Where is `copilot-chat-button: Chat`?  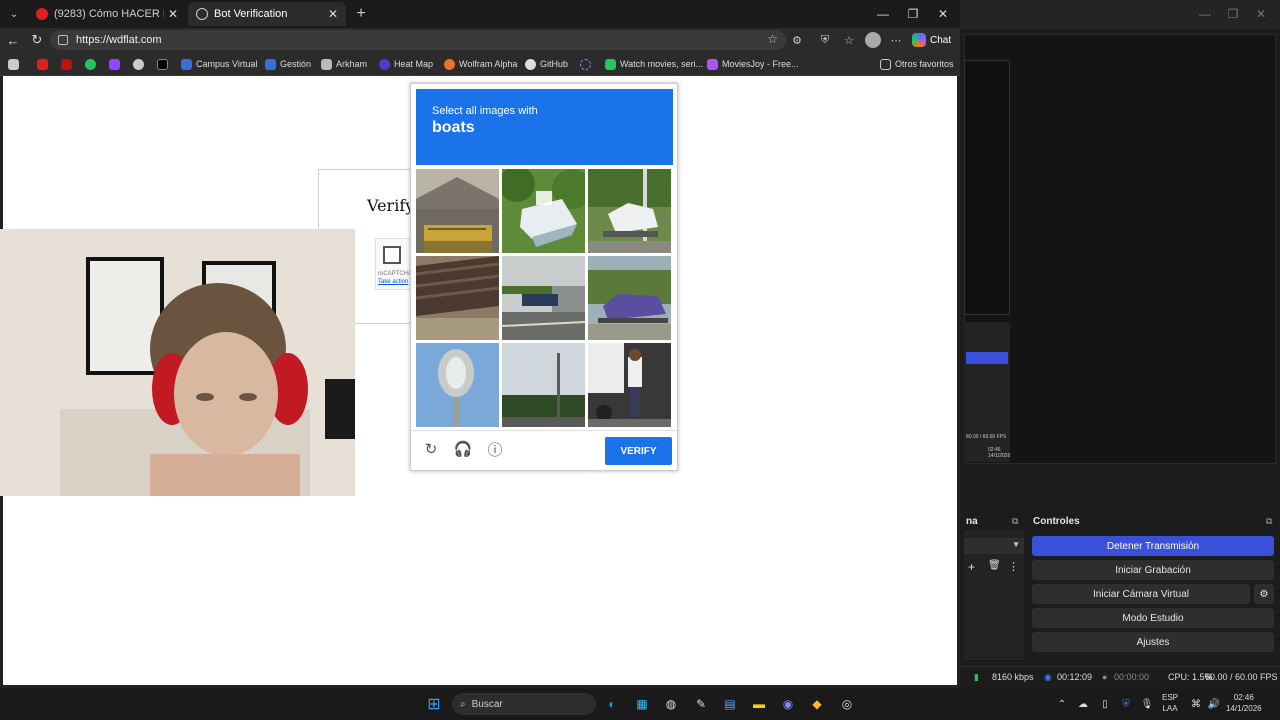
copilot-chat-button: Chat is located at coordinates (931, 40).